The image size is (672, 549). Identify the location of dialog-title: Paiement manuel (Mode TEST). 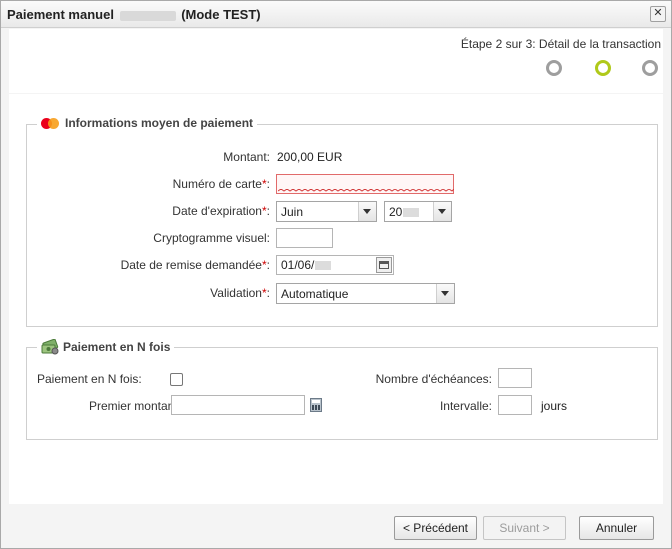
(134, 14).